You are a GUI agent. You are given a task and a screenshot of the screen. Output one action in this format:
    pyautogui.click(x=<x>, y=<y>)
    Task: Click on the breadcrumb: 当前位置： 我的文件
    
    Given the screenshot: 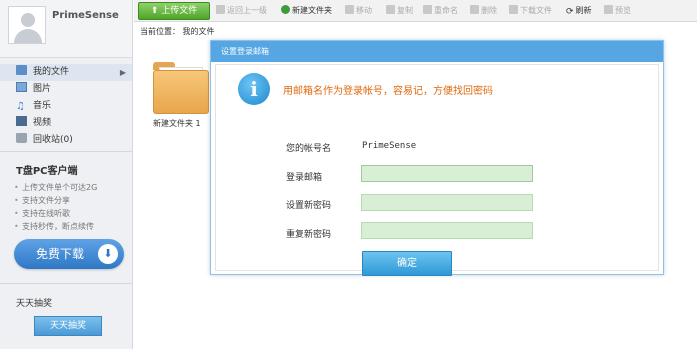 What is the action you would take?
    pyautogui.click(x=177, y=31)
    